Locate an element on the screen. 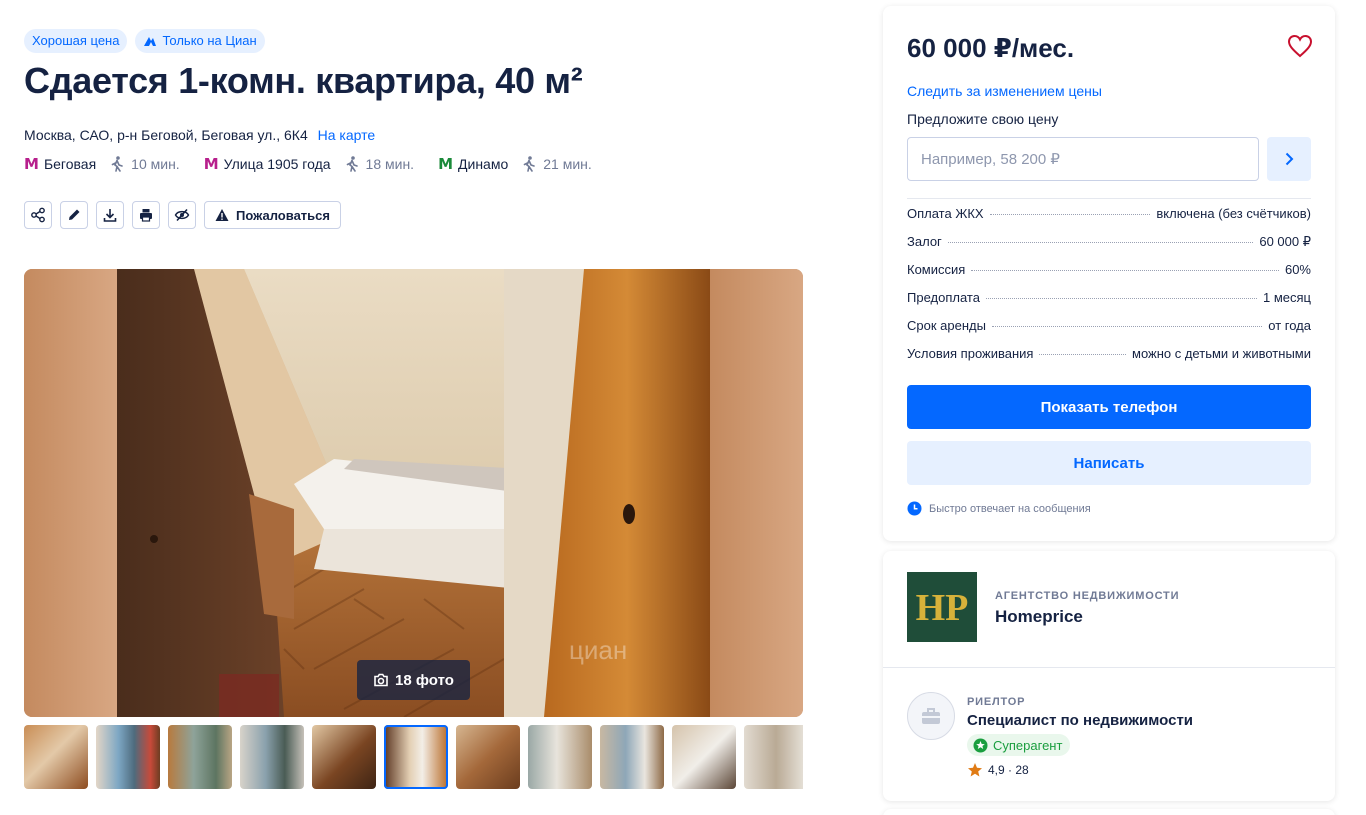 The height and width of the screenshot is (815, 1366). realtor-name: Специалист по недвижимости is located at coordinates (1080, 720).